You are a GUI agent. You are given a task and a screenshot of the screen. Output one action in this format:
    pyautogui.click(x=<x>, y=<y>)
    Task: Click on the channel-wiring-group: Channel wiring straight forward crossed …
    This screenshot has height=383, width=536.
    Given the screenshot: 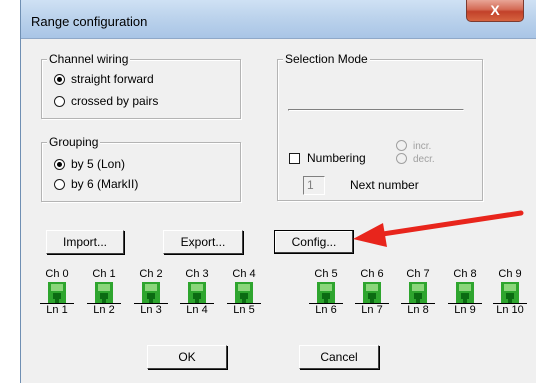 What is the action you would take?
    pyautogui.click(x=141, y=85)
    